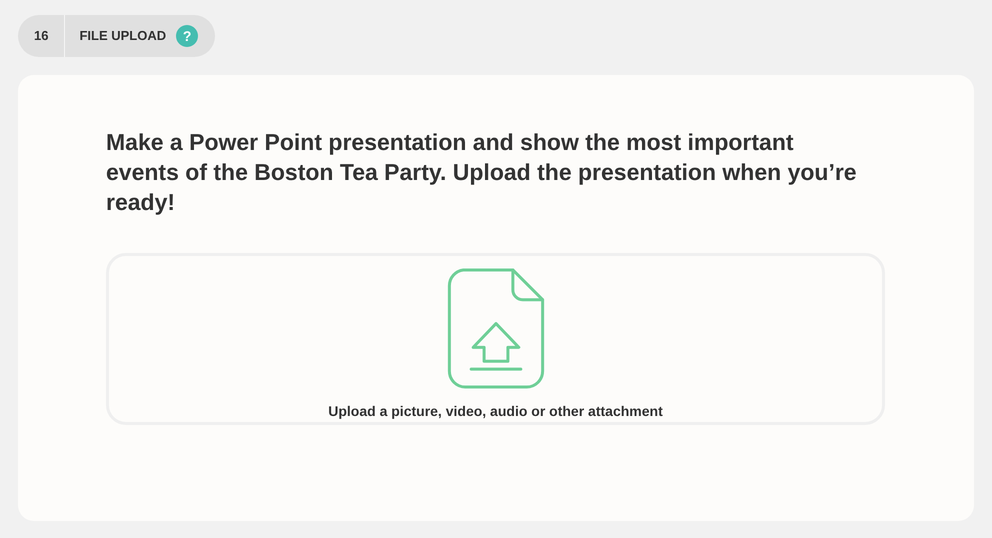  I want to click on question-type: FILE UPLOAD, so click(123, 36).